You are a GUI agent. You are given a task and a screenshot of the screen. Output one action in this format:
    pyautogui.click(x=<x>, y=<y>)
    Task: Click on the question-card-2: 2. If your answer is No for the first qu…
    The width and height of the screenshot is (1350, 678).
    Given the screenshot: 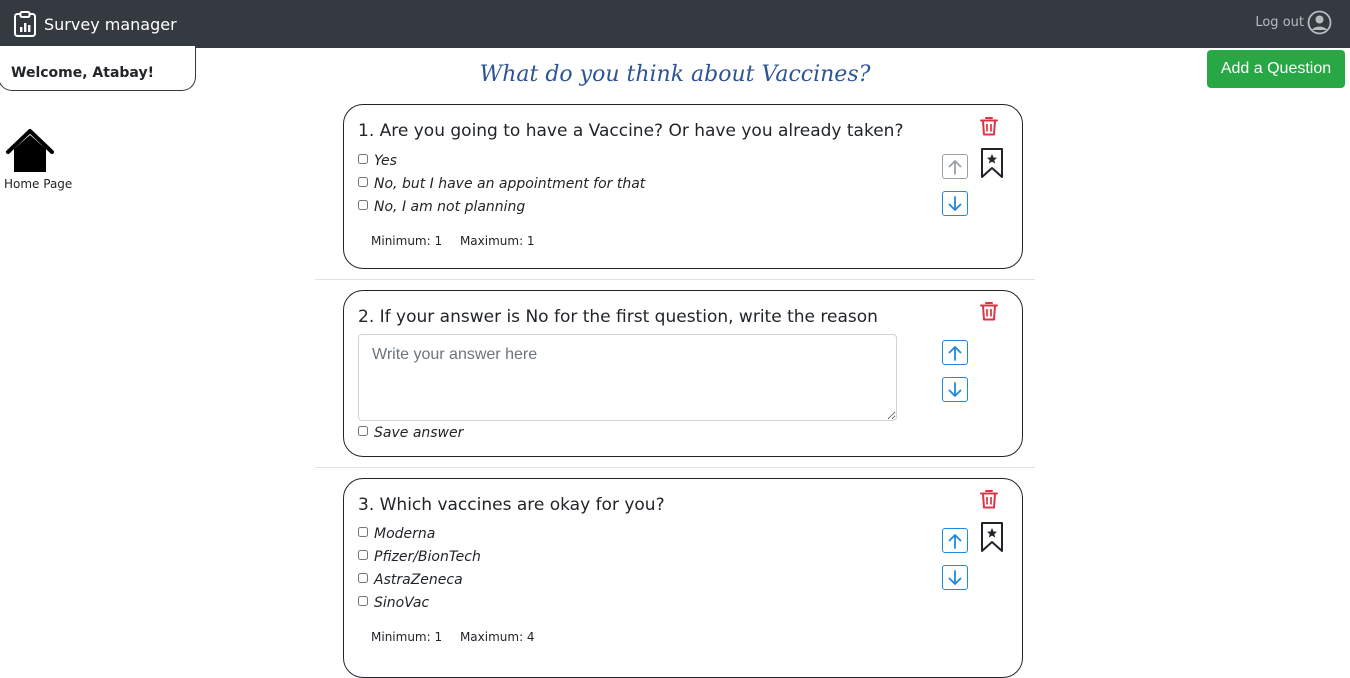 What is the action you would take?
    pyautogui.click(x=683, y=373)
    